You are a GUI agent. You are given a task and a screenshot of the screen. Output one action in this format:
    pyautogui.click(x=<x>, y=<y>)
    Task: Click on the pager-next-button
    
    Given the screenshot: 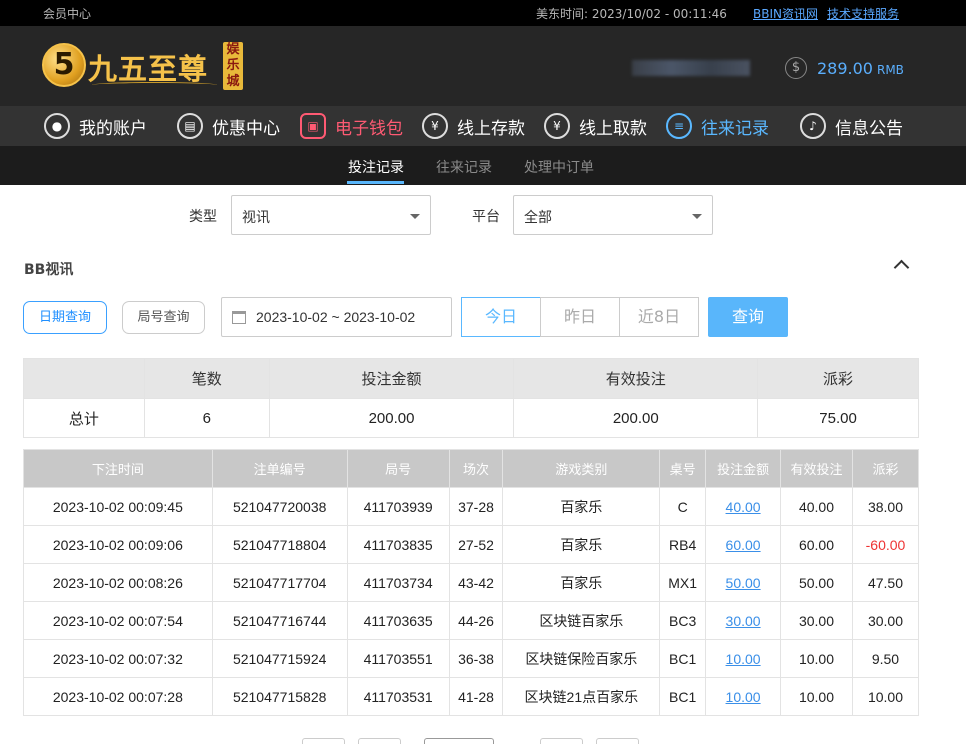 What is the action you would take?
    pyautogui.click(x=561, y=741)
    